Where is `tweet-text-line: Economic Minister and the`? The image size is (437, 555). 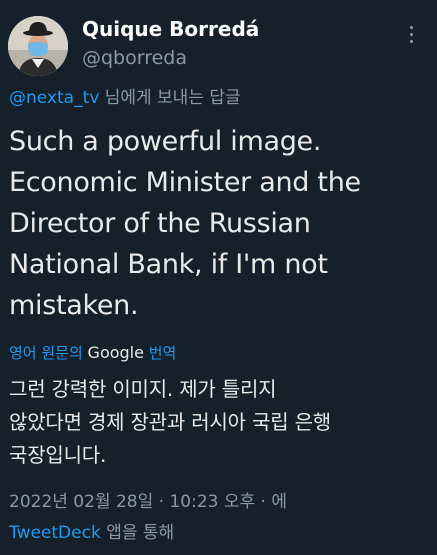
tweet-text-line: Economic Minister and the is located at coordinates (185, 182).